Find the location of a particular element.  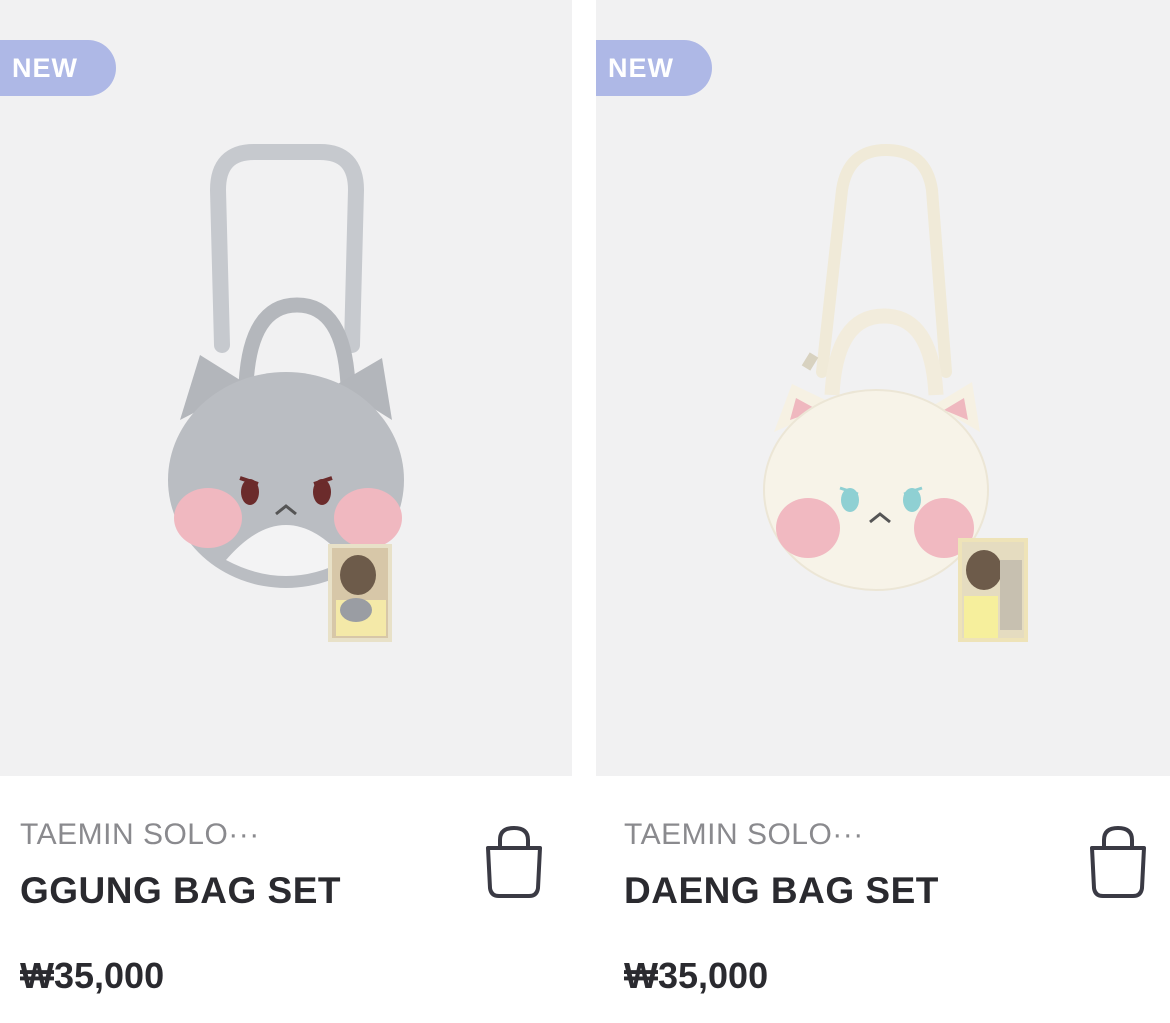

product-name: GGUNG BAG SET is located at coordinates (180, 891).